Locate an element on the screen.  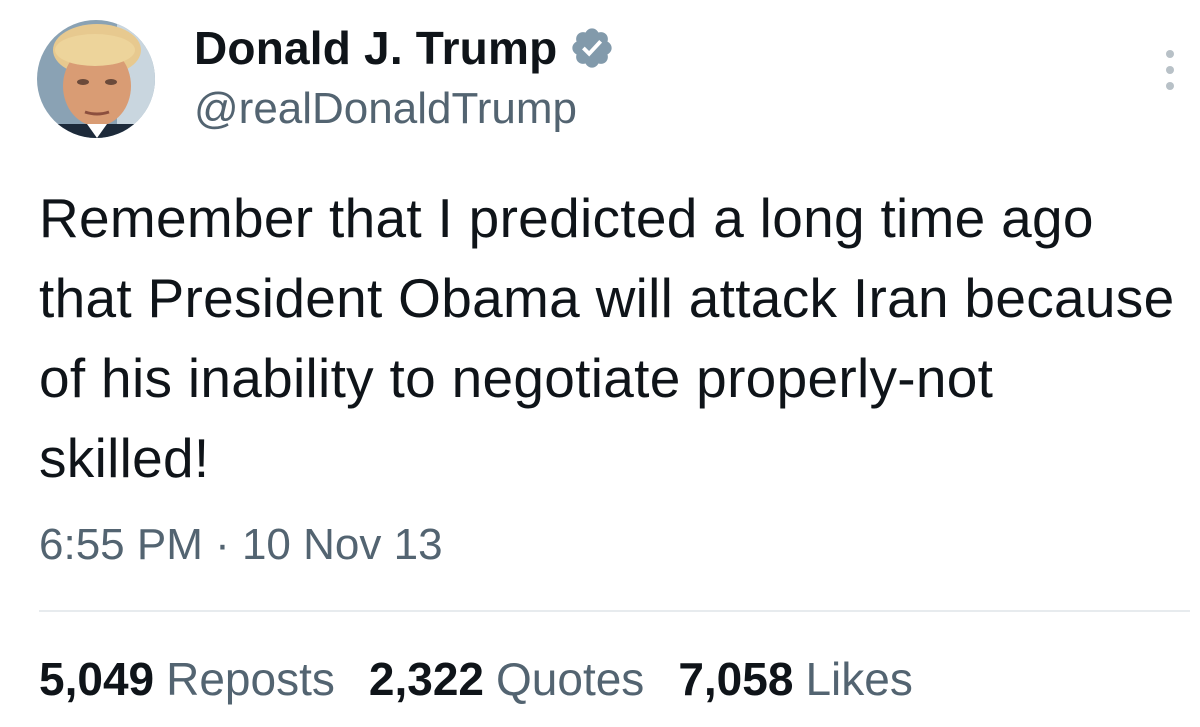
quotes-label: Quotes is located at coordinates (570, 679).